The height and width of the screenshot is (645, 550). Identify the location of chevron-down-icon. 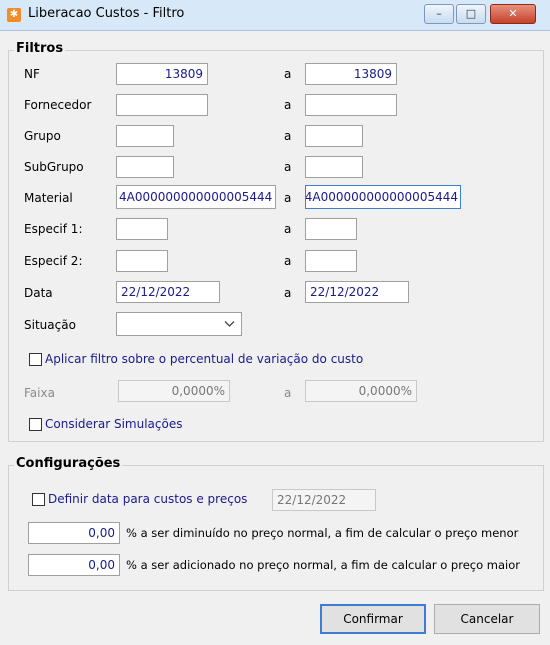
(229, 325).